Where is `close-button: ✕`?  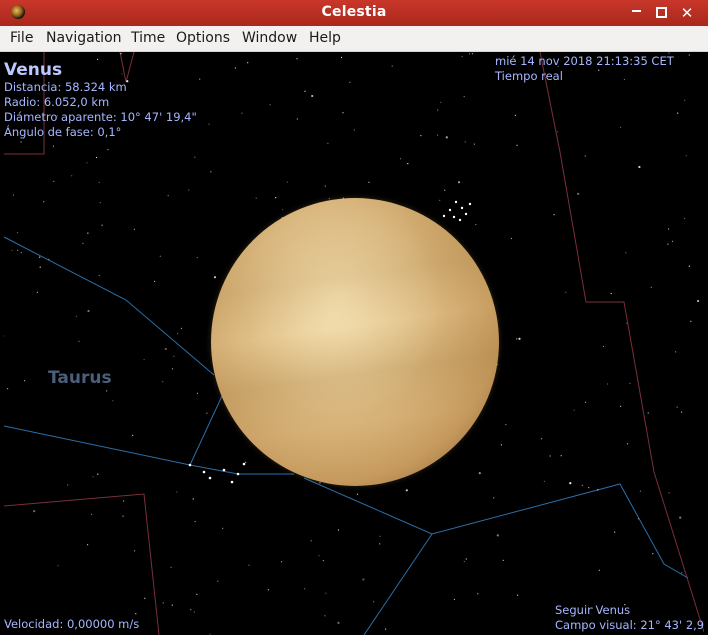 close-button: ✕ is located at coordinates (687, 13).